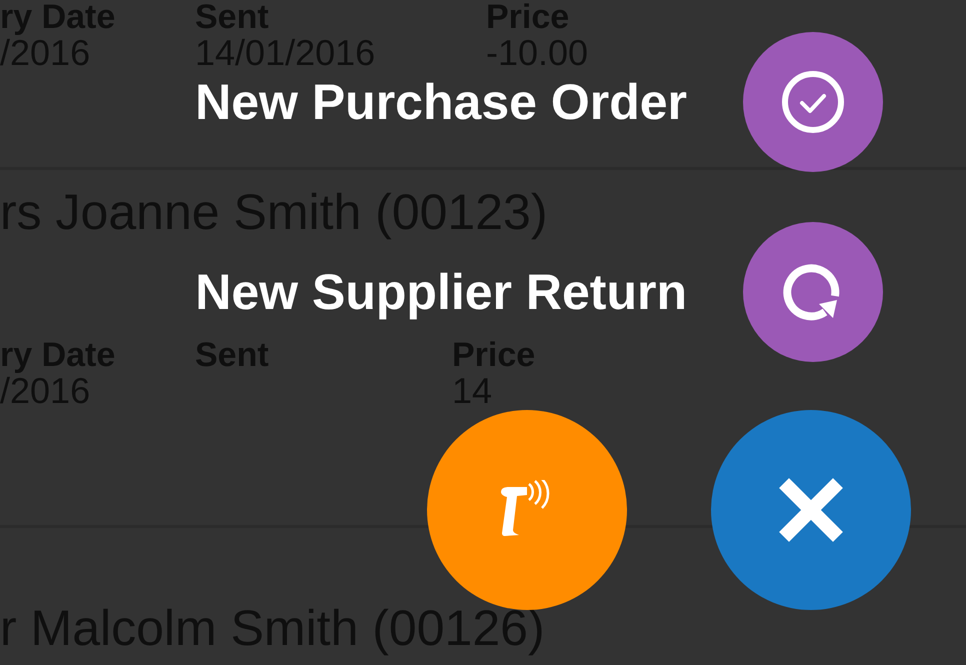  I want to click on close-icon, so click(811, 510).